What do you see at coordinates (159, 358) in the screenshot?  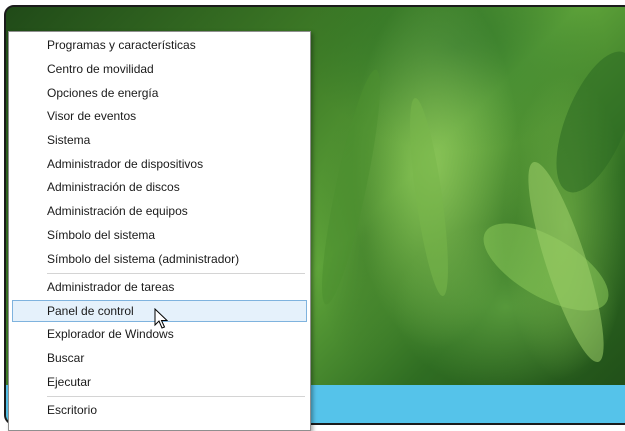 I see `menu-item-buscar: Buscar` at bounding box center [159, 358].